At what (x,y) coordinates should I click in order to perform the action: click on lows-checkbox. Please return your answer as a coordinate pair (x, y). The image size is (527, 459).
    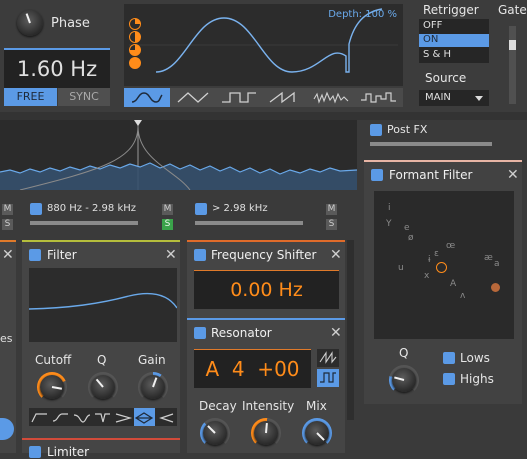
    Looking at the image, I should click on (449, 358).